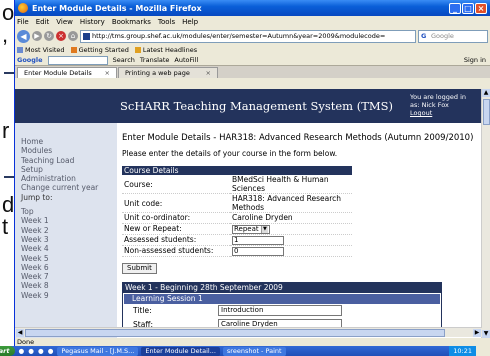  I want to click on bookmark-label: Most Visited, so click(45, 50).